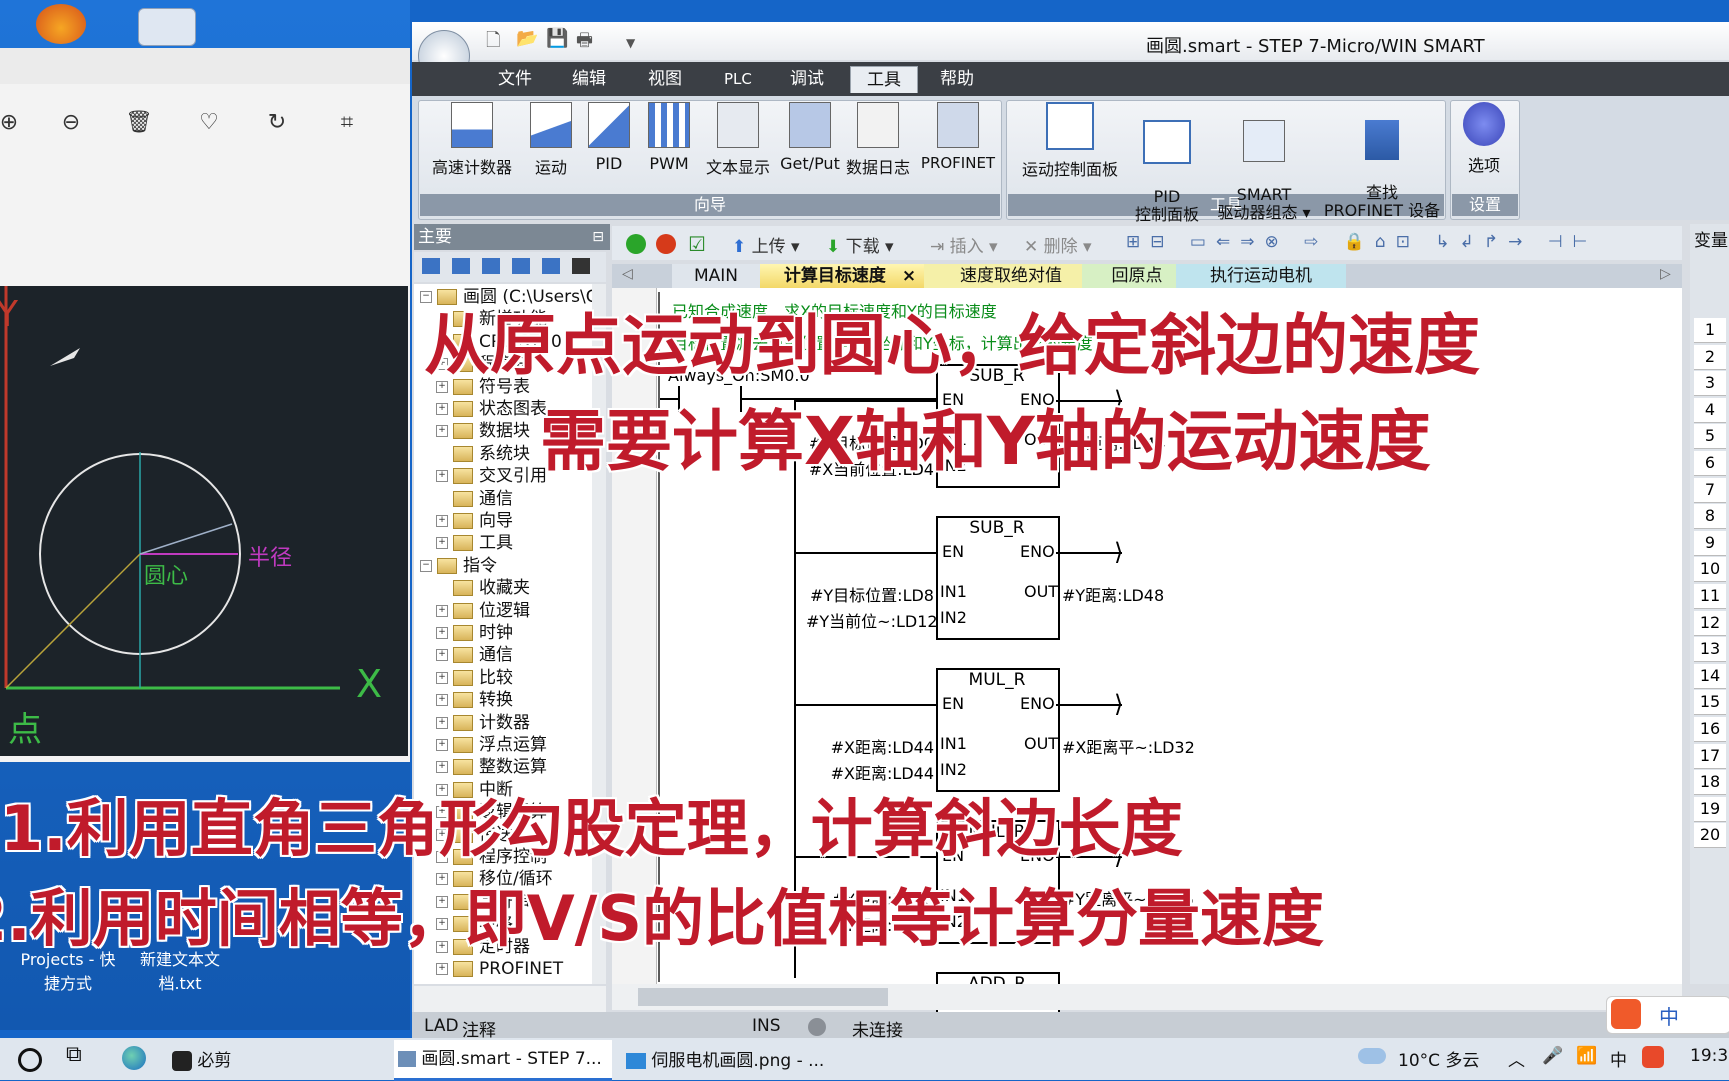 The height and width of the screenshot is (1081, 1729). I want to click on tree-item: + 比较, so click(474, 678).